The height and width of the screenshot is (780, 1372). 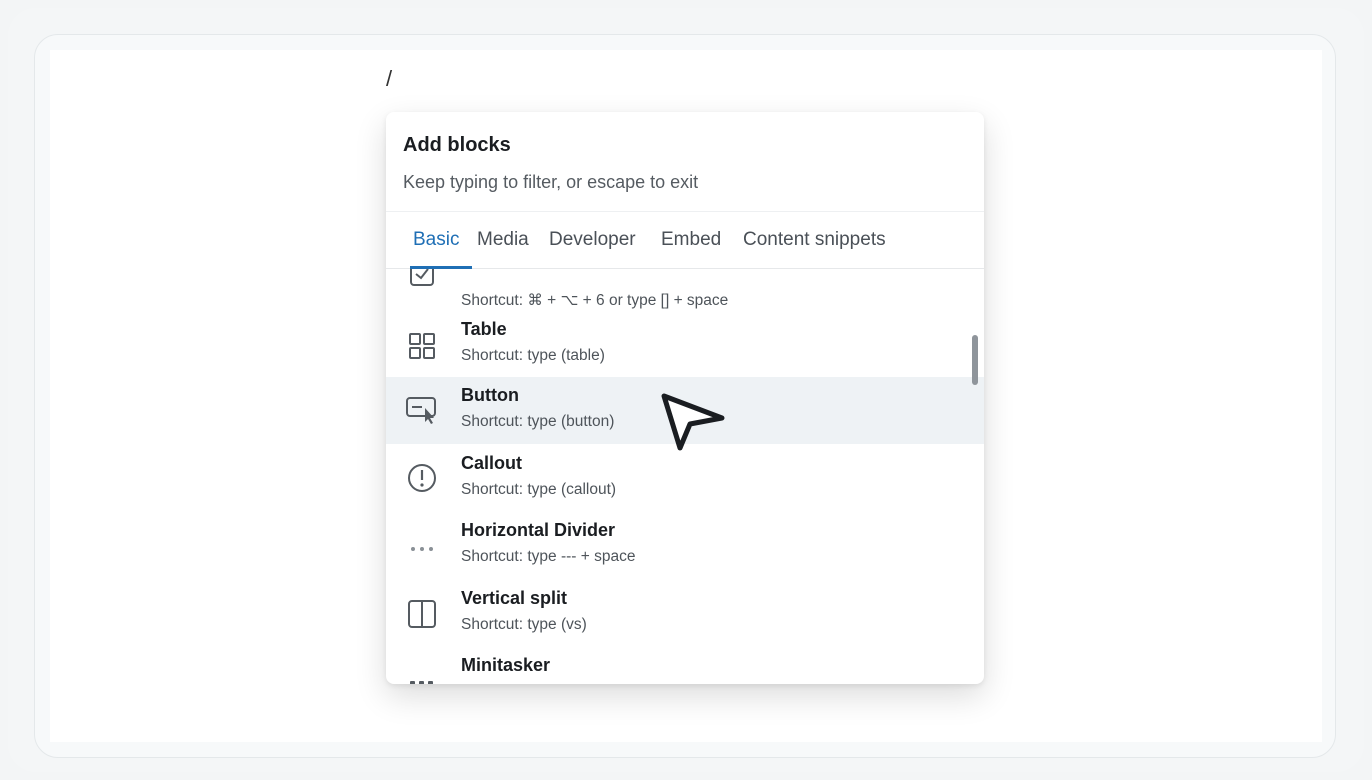 I want to click on list-item-callout: Callout Shortcut: type (callout), so click(x=685, y=481).